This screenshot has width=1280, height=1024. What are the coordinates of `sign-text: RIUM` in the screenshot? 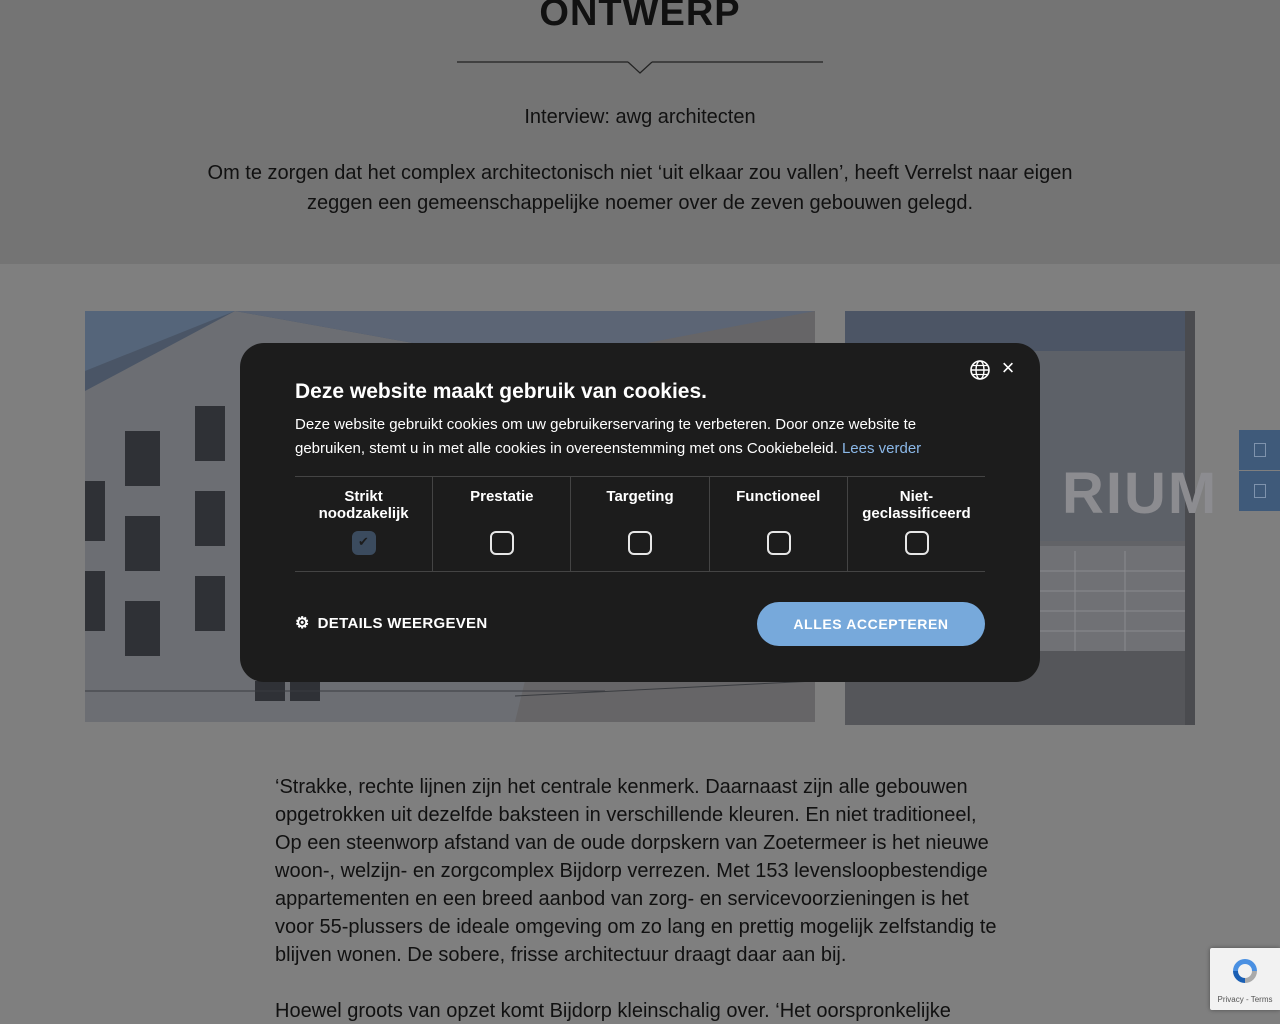 It's located at (1140, 493).